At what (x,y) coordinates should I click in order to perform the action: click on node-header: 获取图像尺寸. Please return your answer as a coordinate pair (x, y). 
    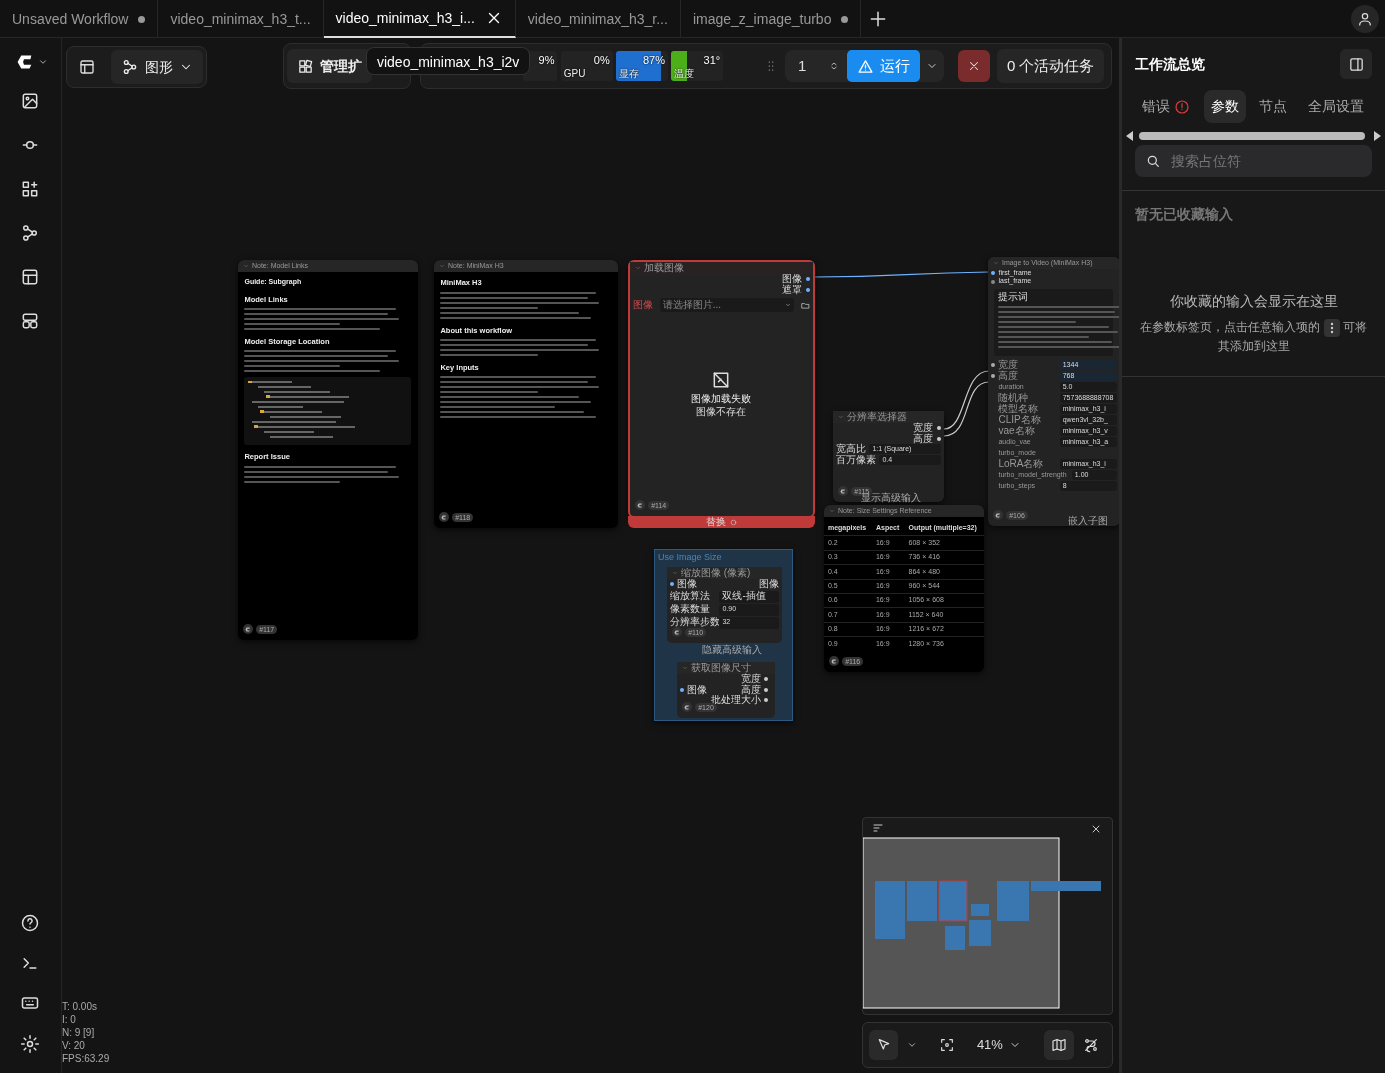
    Looking at the image, I should click on (725, 668).